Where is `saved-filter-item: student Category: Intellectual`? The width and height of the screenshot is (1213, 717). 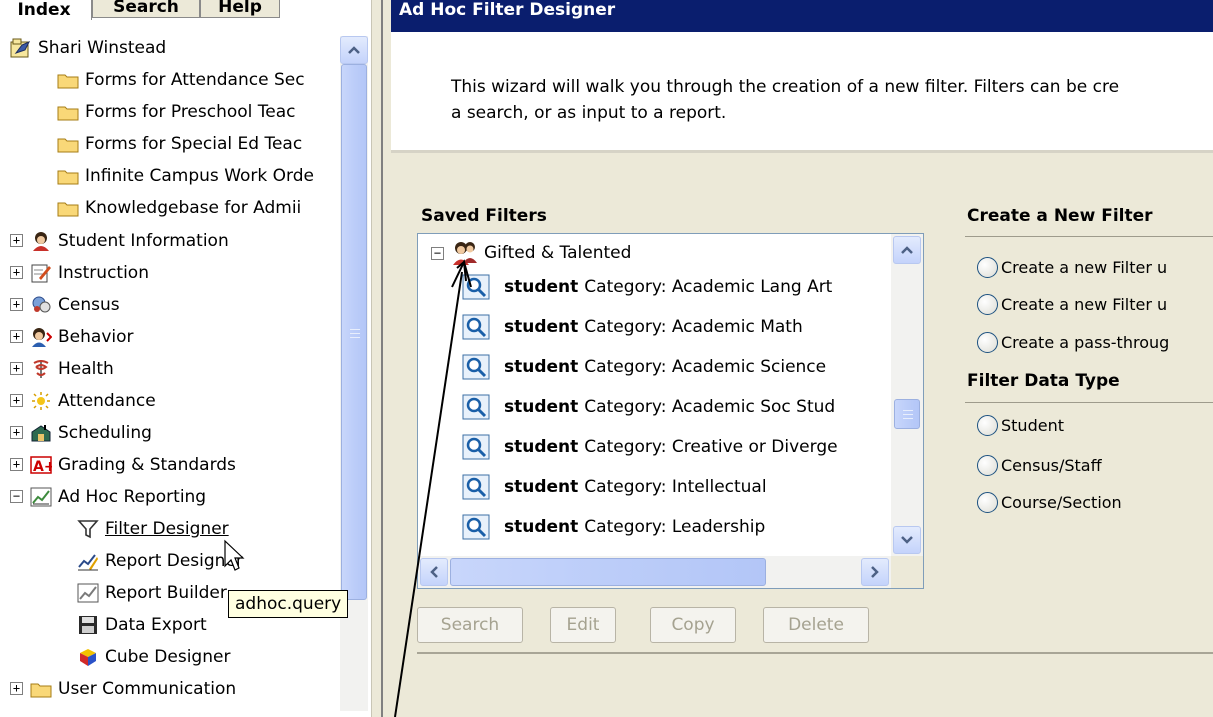 saved-filter-item: student Category: Intellectual is located at coordinates (614, 487).